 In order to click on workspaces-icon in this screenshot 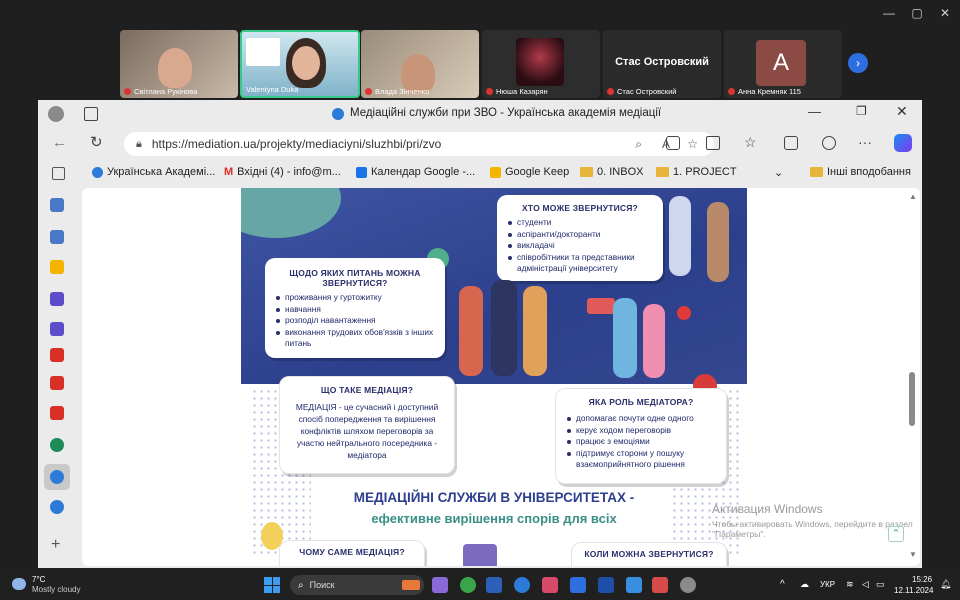, I will do `click(91, 114)`.